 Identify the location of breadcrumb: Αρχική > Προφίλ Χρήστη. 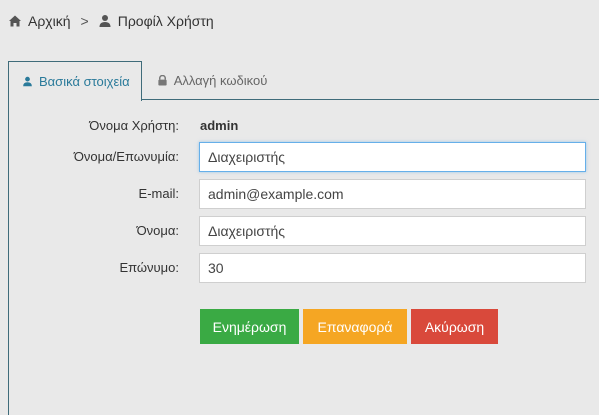
(111, 21).